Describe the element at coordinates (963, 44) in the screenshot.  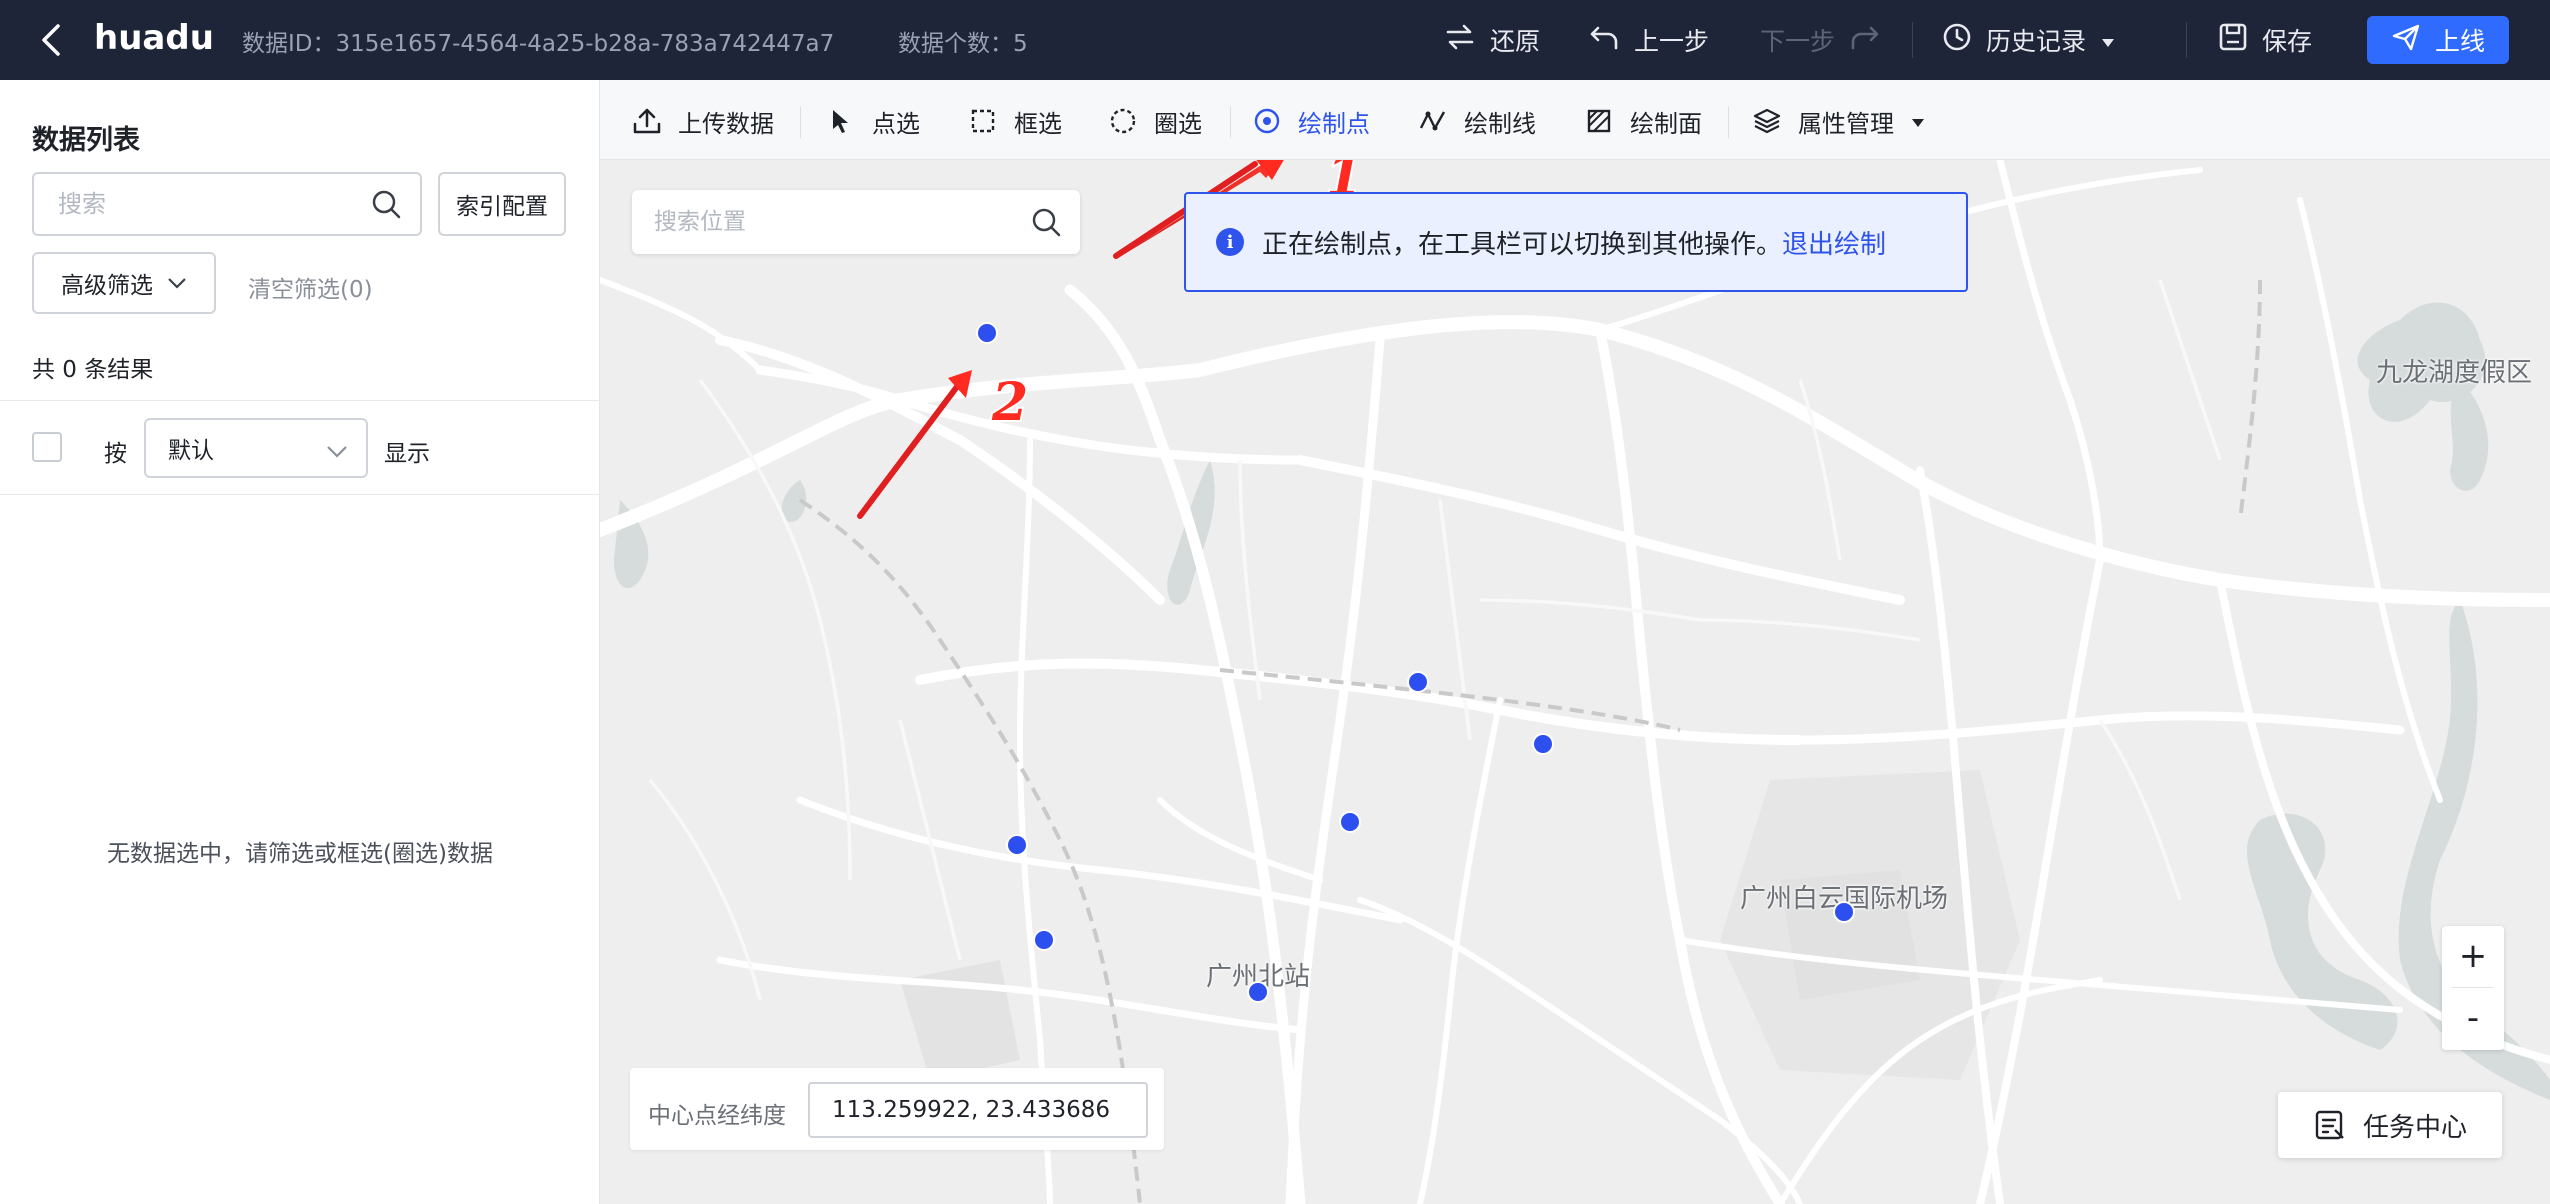
I see `data-count-text: 数据个数：5` at that location.